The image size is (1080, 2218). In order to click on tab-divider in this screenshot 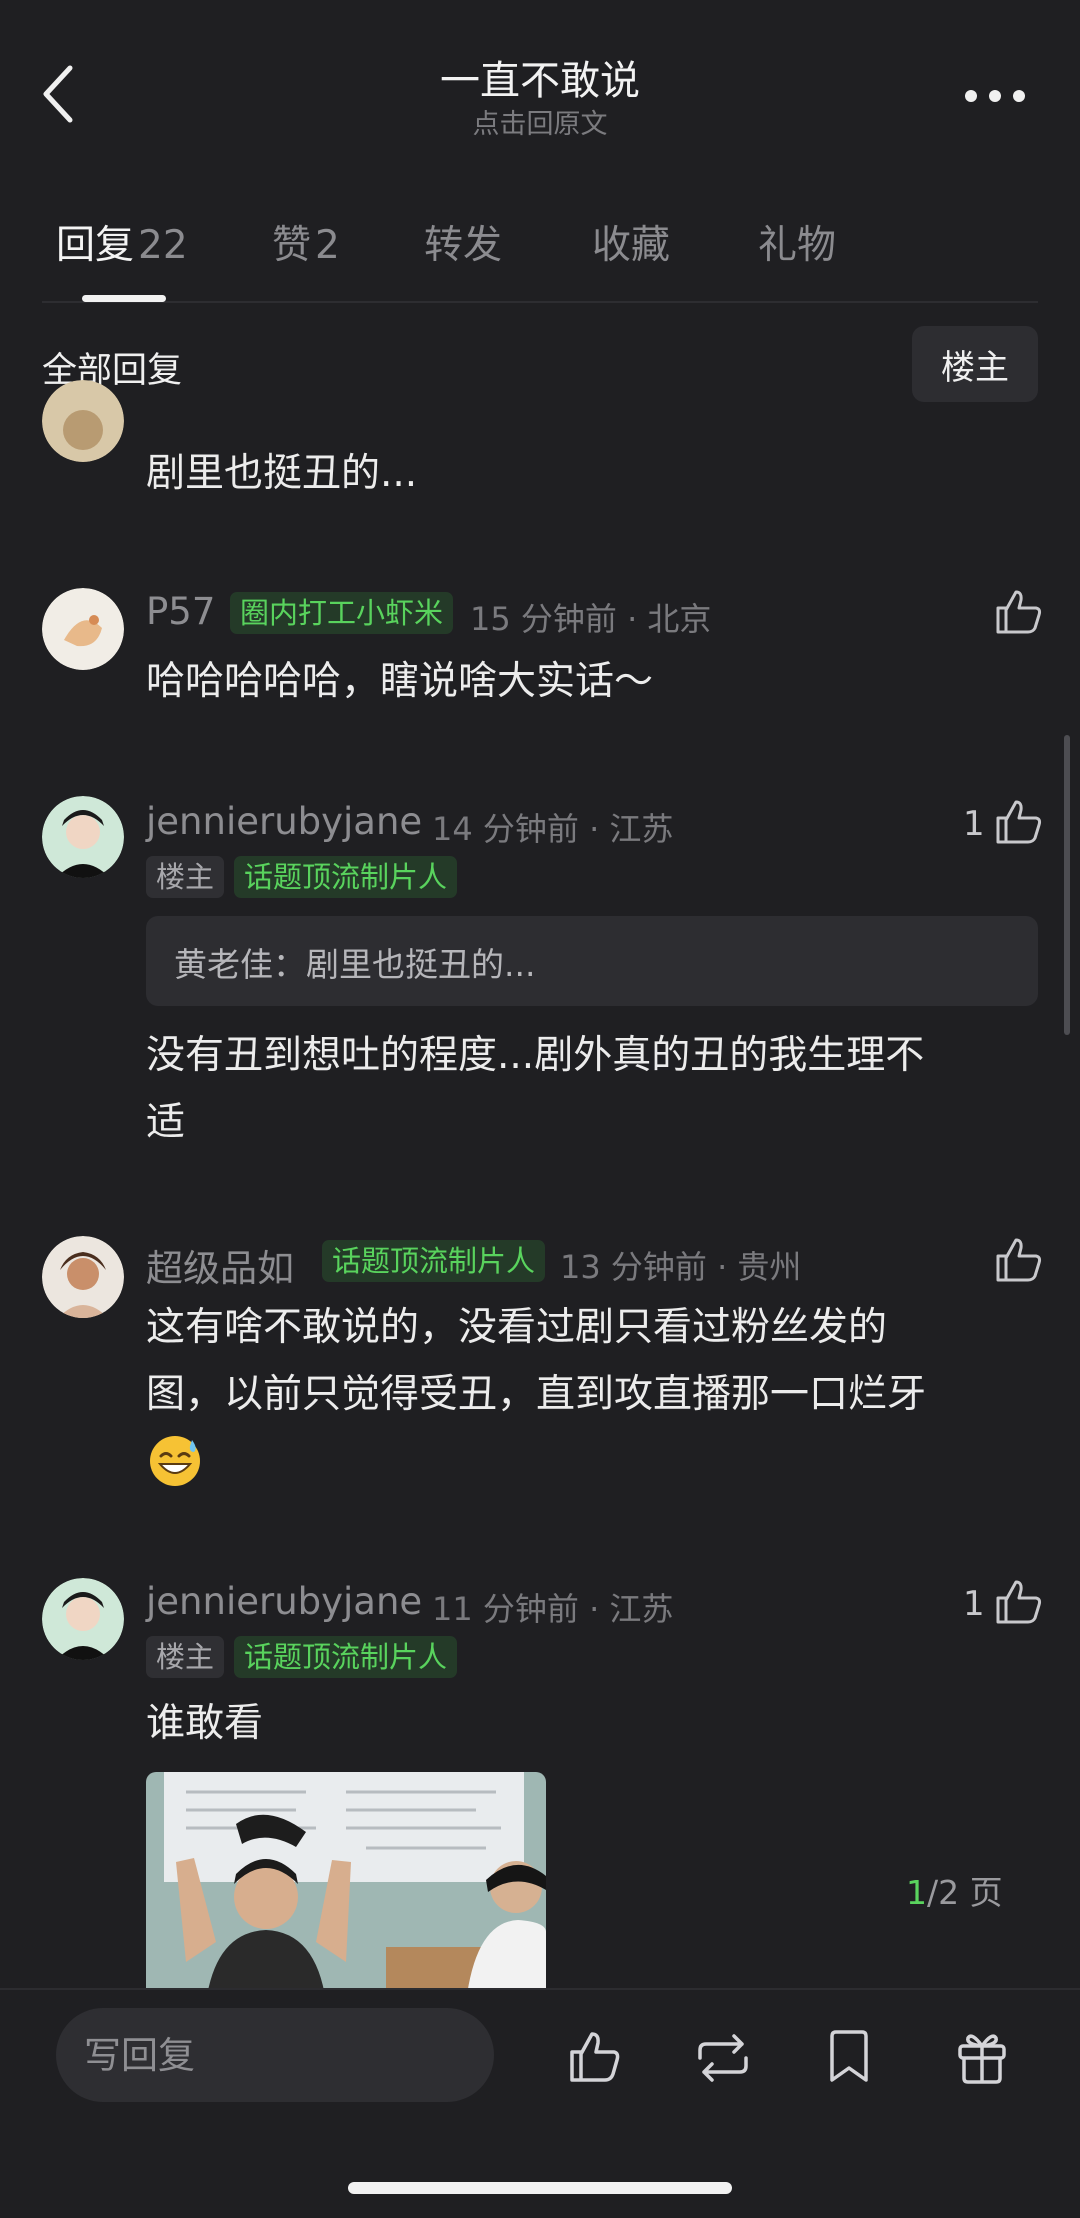, I will do `click(540, 302)`.